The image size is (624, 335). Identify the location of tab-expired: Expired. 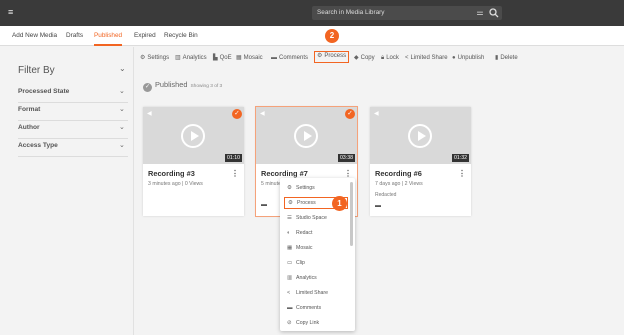
(145, 36).